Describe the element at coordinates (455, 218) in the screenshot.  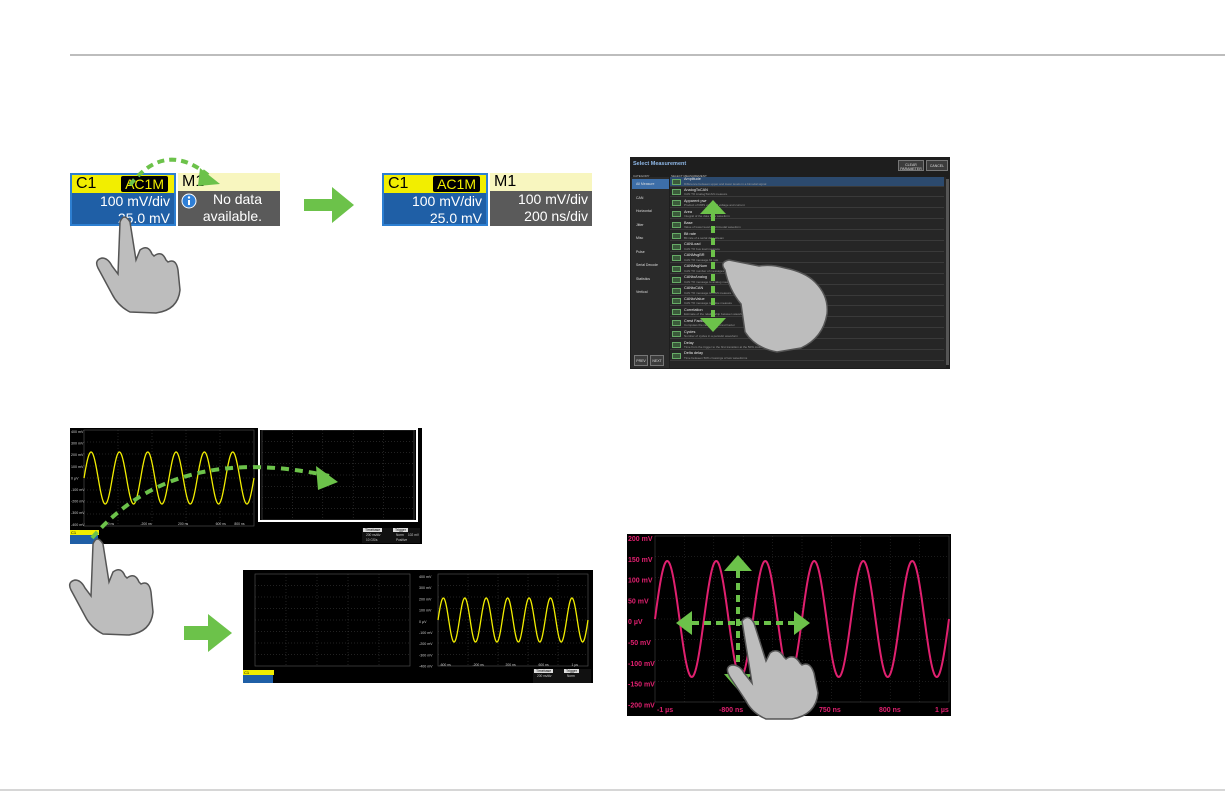
I see `c1-offset: 25.0 mV` at that location.